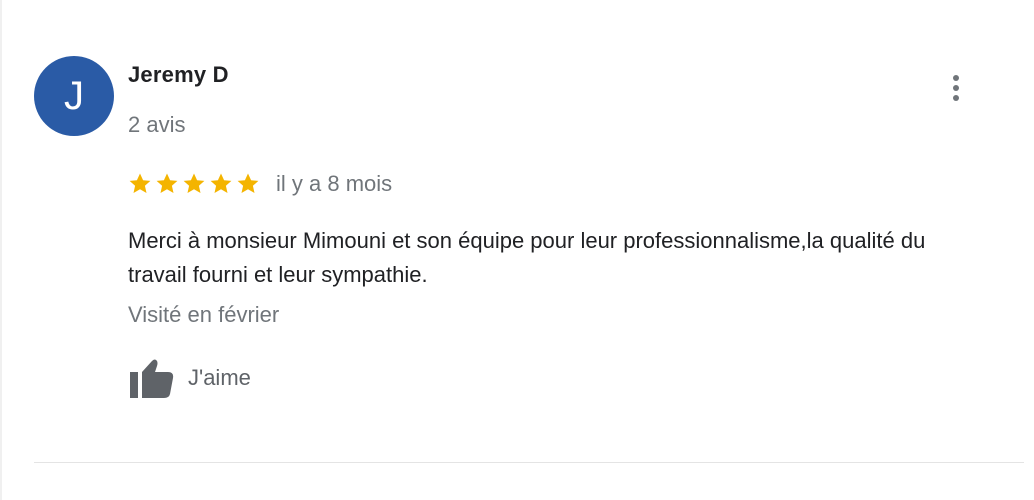  Describe the element at coordinates (152, 378) in the screenshot. I see `thumb-up-icon` at that location.